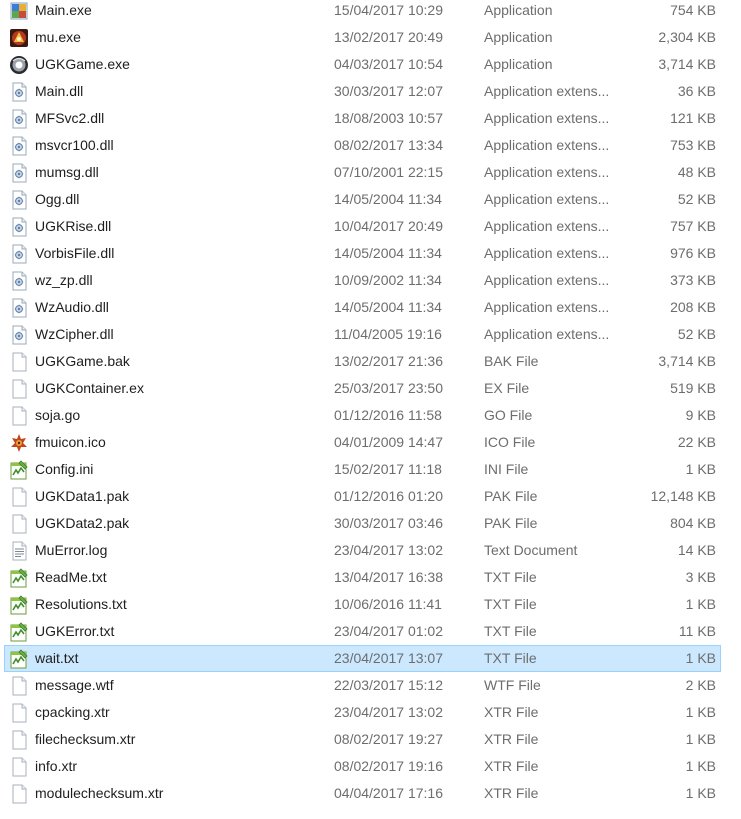 The height and width of the screenshot is (819, 741). What do you see at coordinates (693, 253) in the screenshot?
I see `file-size: 976 KB` at bounding box center [693, 253].